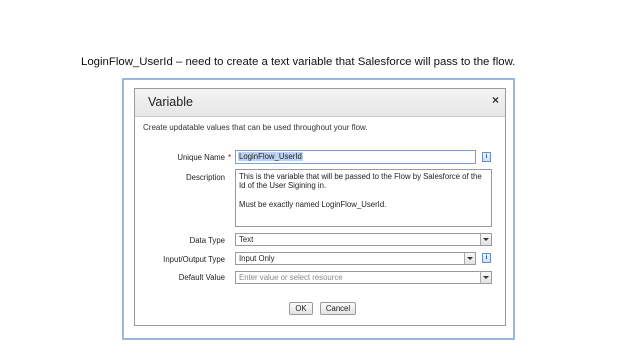 This screenshot has height=359, width=638. I want to click on io-type-value: Input Only, so click(257, 258).